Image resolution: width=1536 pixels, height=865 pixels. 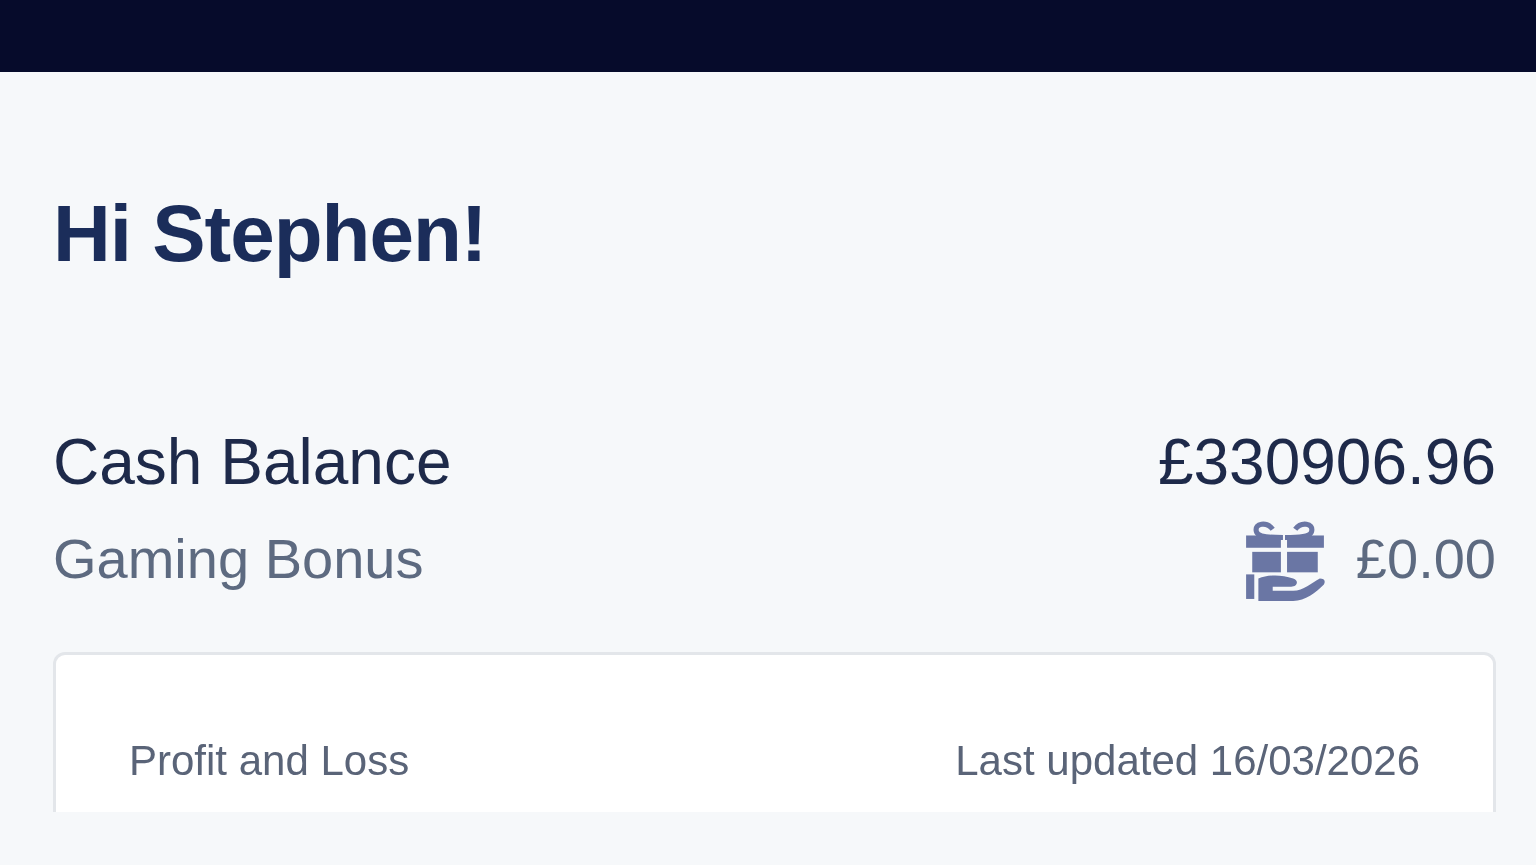 I want to click on card-title: Profit and Loss, so click(x=269, y=761).